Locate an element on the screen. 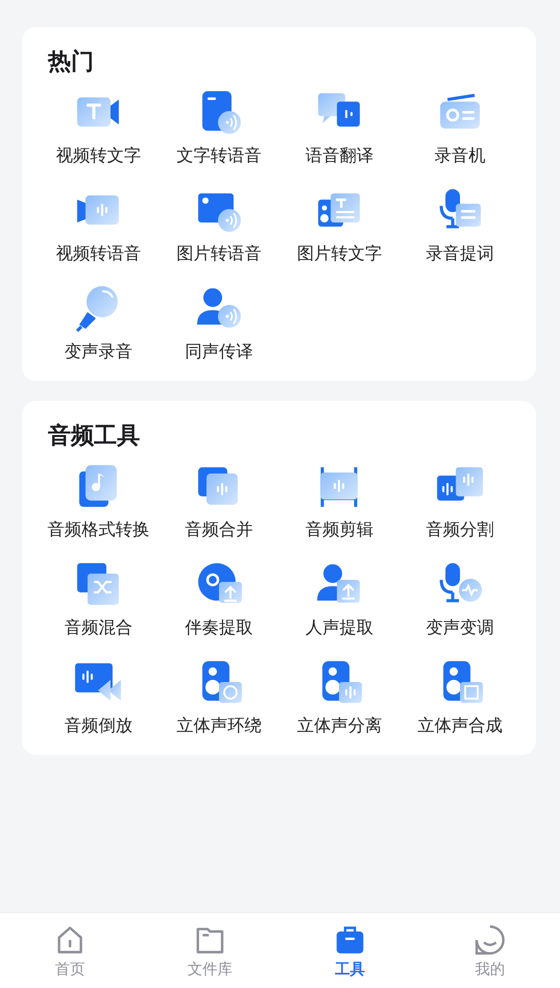  tool-label: 视频转语音 is located at coordinates (98, 254).